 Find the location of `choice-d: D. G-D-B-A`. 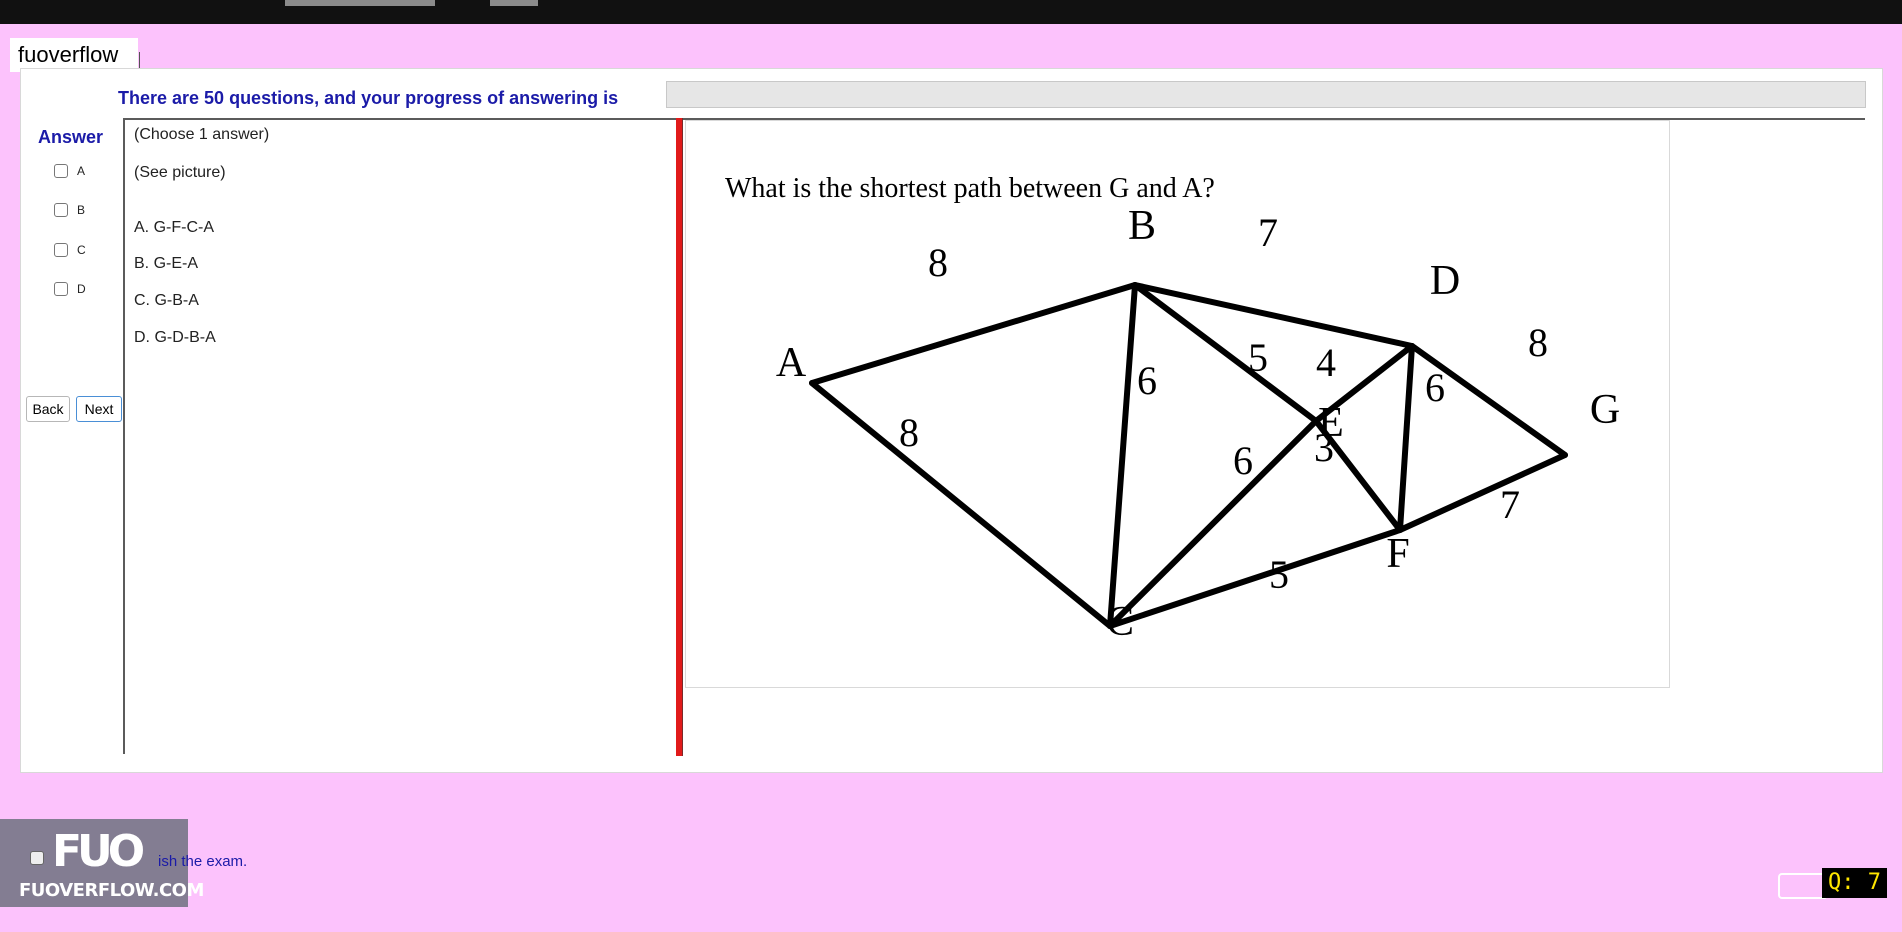

choice-d: D. G-D-B-A is located at coordinates (175, 337).